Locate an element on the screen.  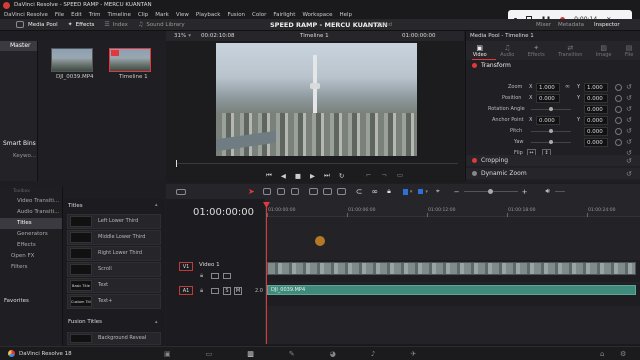
position-x-field: 0.000 is located at coordinates (548, 98).